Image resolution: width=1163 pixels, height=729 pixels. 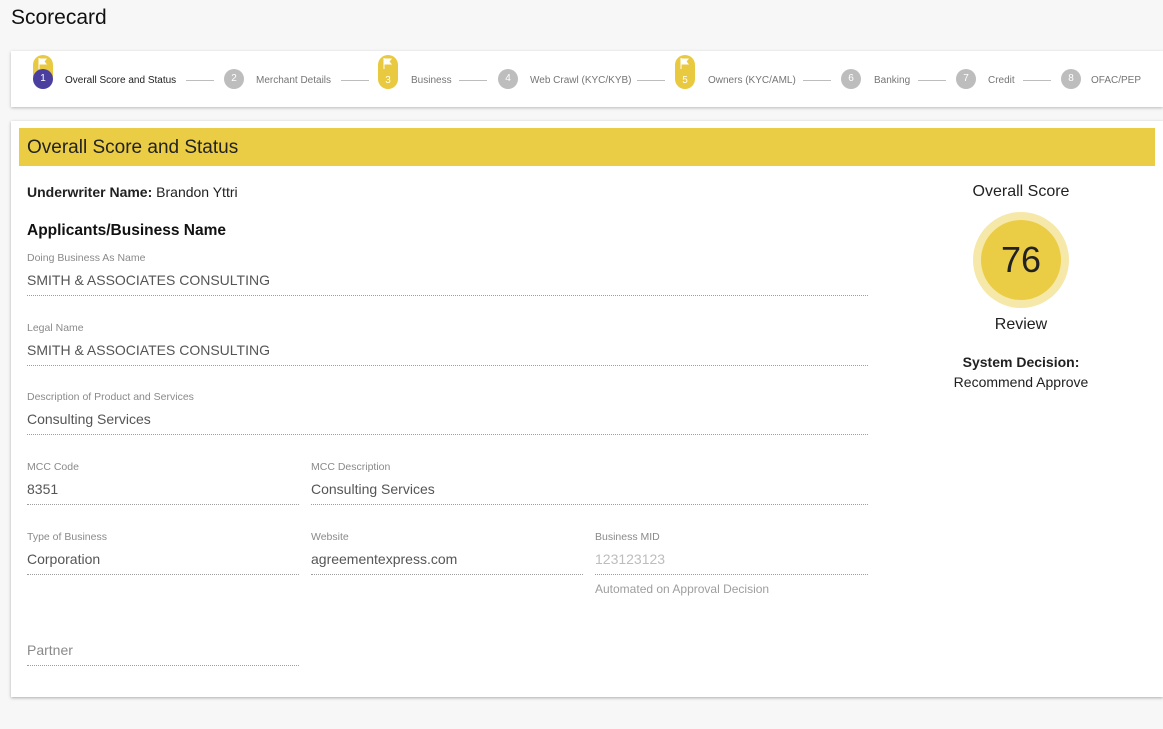 I want to click on score-value: 76, so click(x=1021, y=260).